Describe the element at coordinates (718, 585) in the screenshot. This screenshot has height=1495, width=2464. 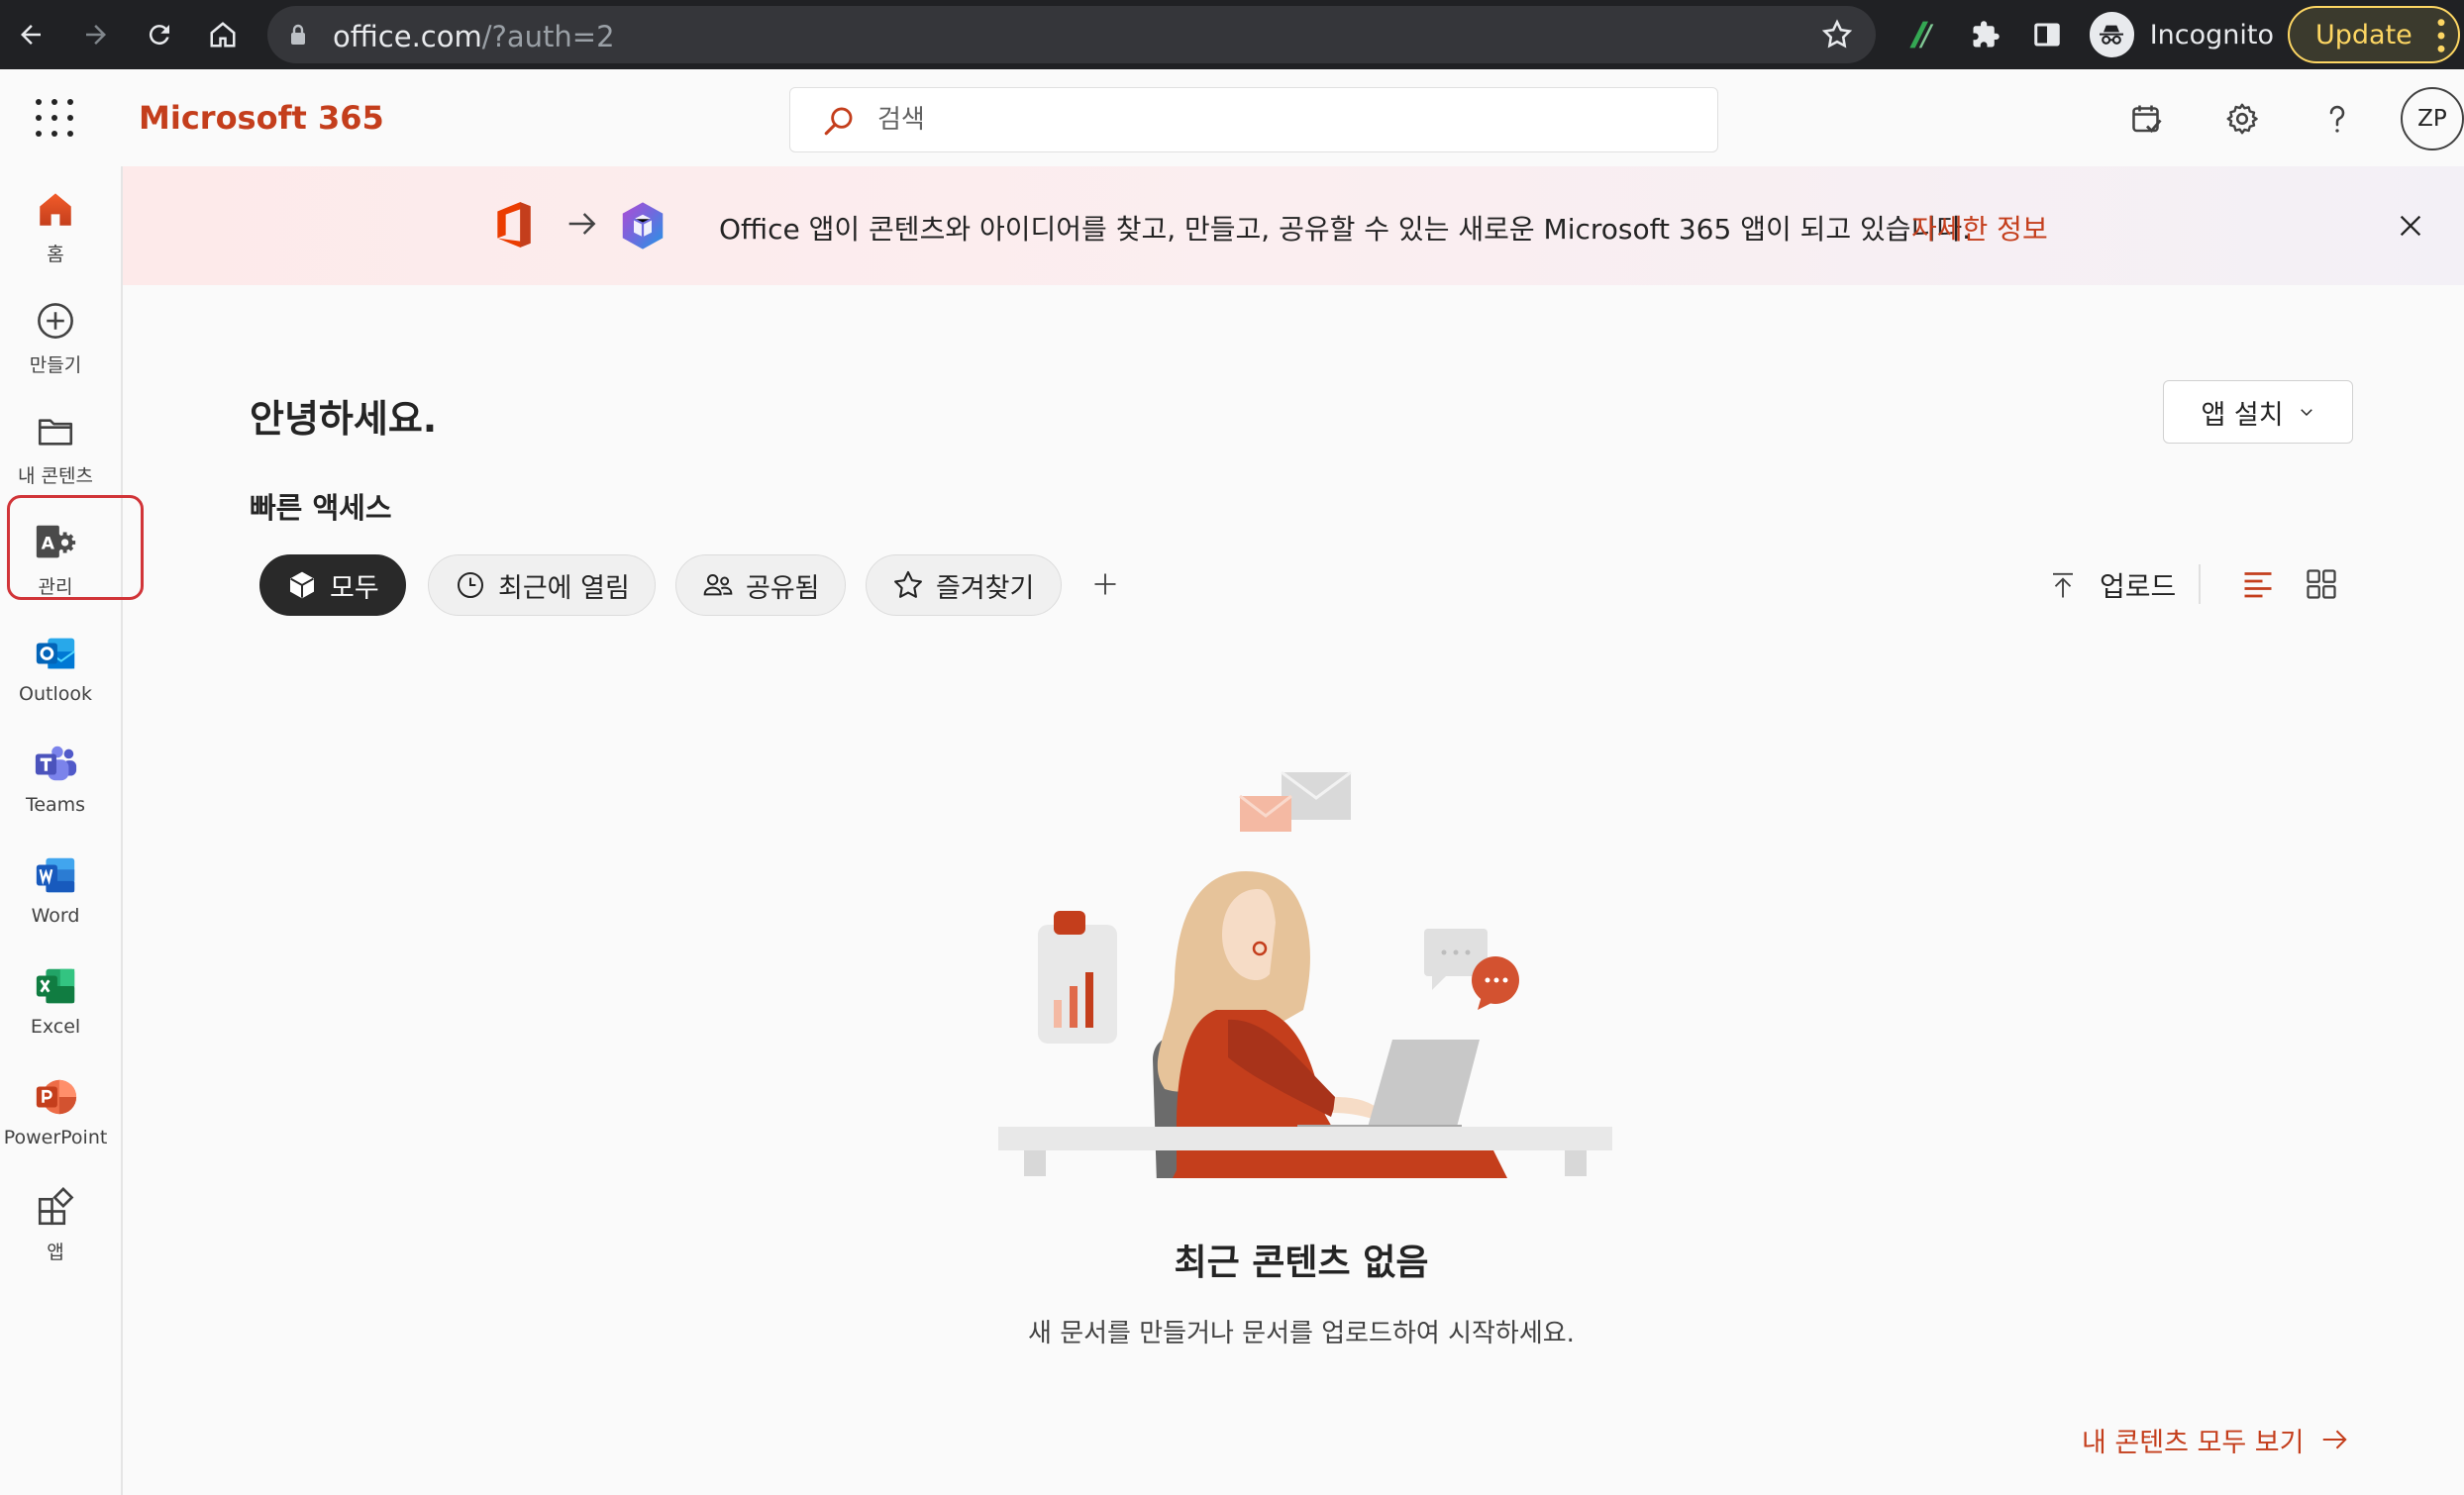
I see `people-icon` at that location.